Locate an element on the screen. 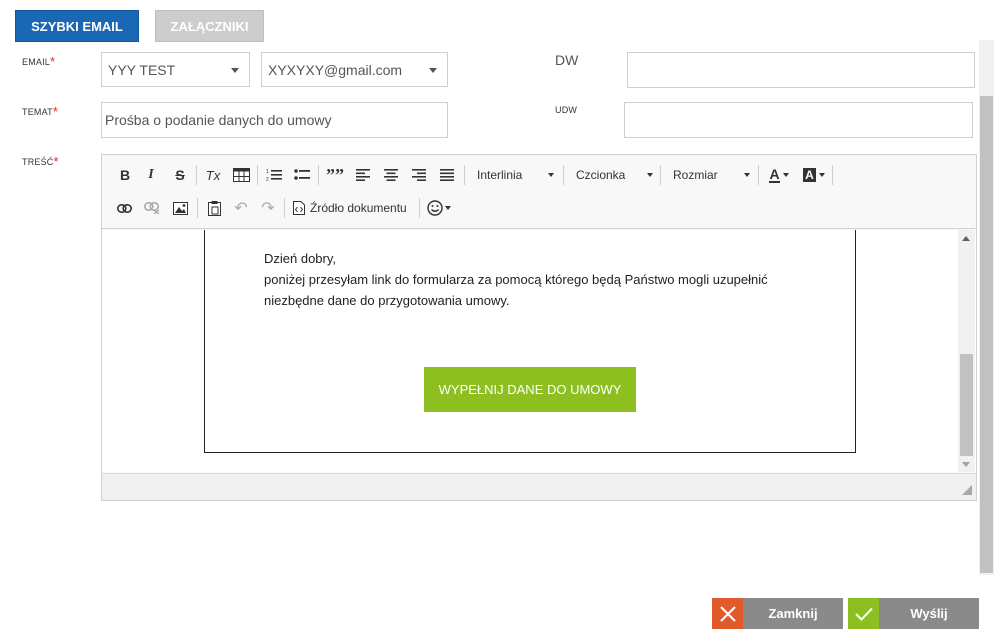 The image size is (999, 640). subject-label: TEMAT* is located at coordinates (40, 111).